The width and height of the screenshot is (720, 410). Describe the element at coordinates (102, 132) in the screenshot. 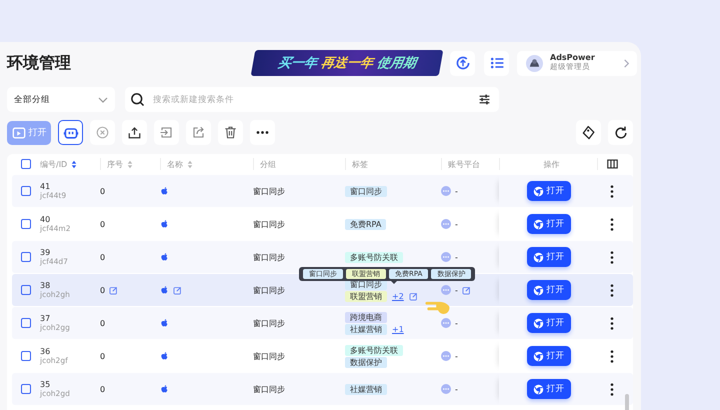

I see `close-icon` at that location.